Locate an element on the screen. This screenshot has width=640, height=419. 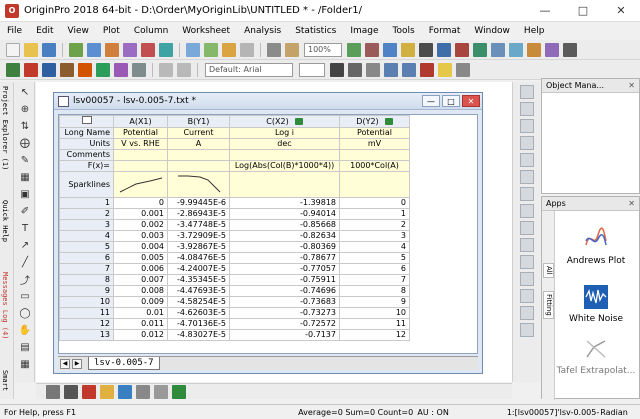
symbol-size-icon is located at coordinates (161, 391).